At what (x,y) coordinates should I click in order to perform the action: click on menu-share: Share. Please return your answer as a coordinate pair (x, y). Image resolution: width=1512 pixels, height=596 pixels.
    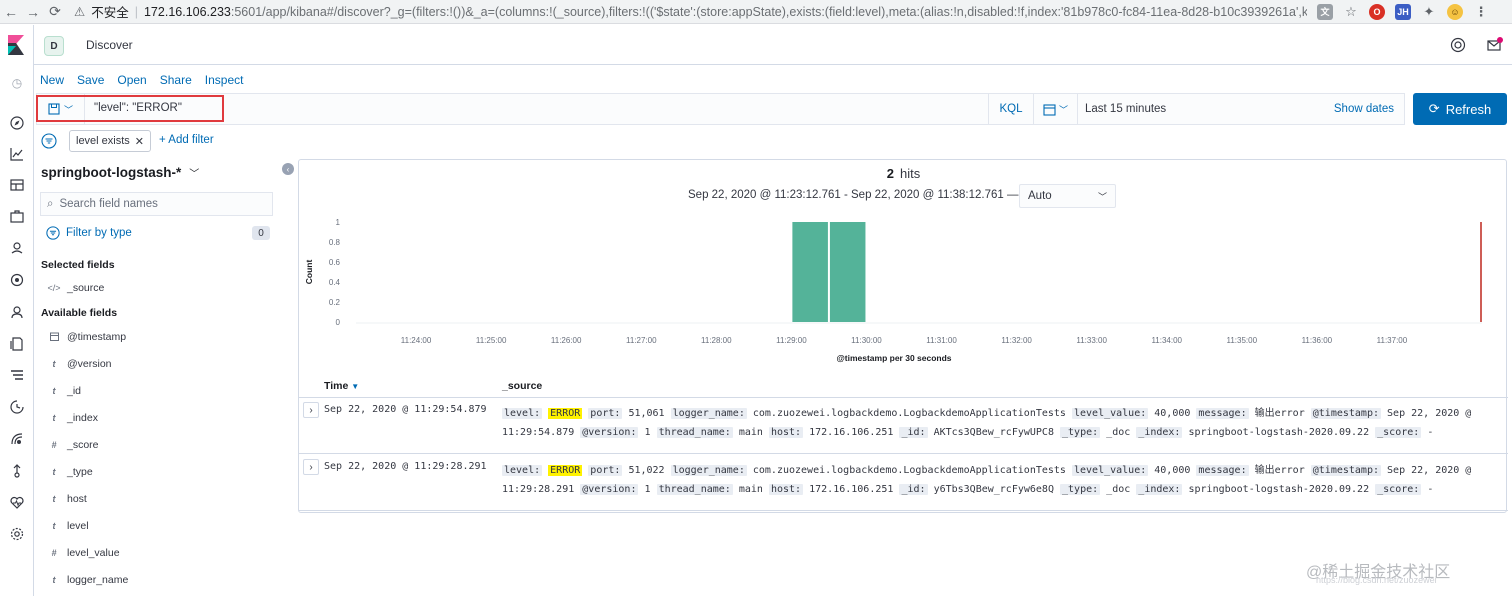
    Looking at the image, I should click on (176, 80).